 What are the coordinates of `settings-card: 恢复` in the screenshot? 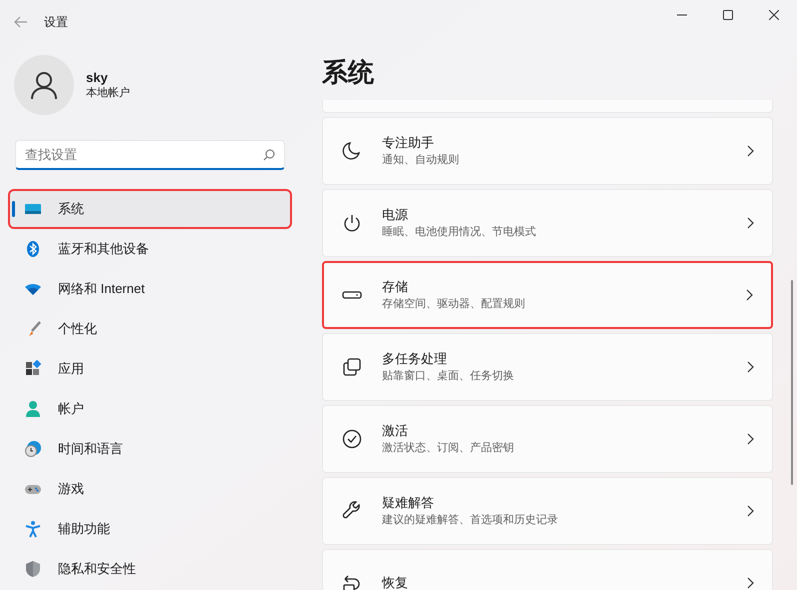 It's located at (547, 569).